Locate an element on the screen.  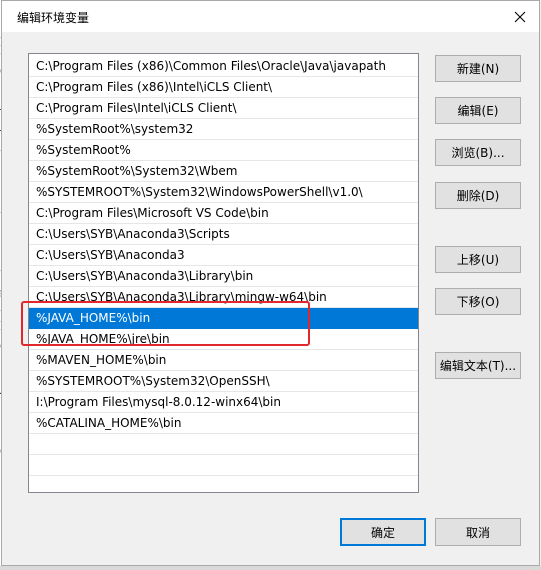
list-item: C:\Users\SYB\Anaconda3\Library\bin is located at coordinates (223, 276).